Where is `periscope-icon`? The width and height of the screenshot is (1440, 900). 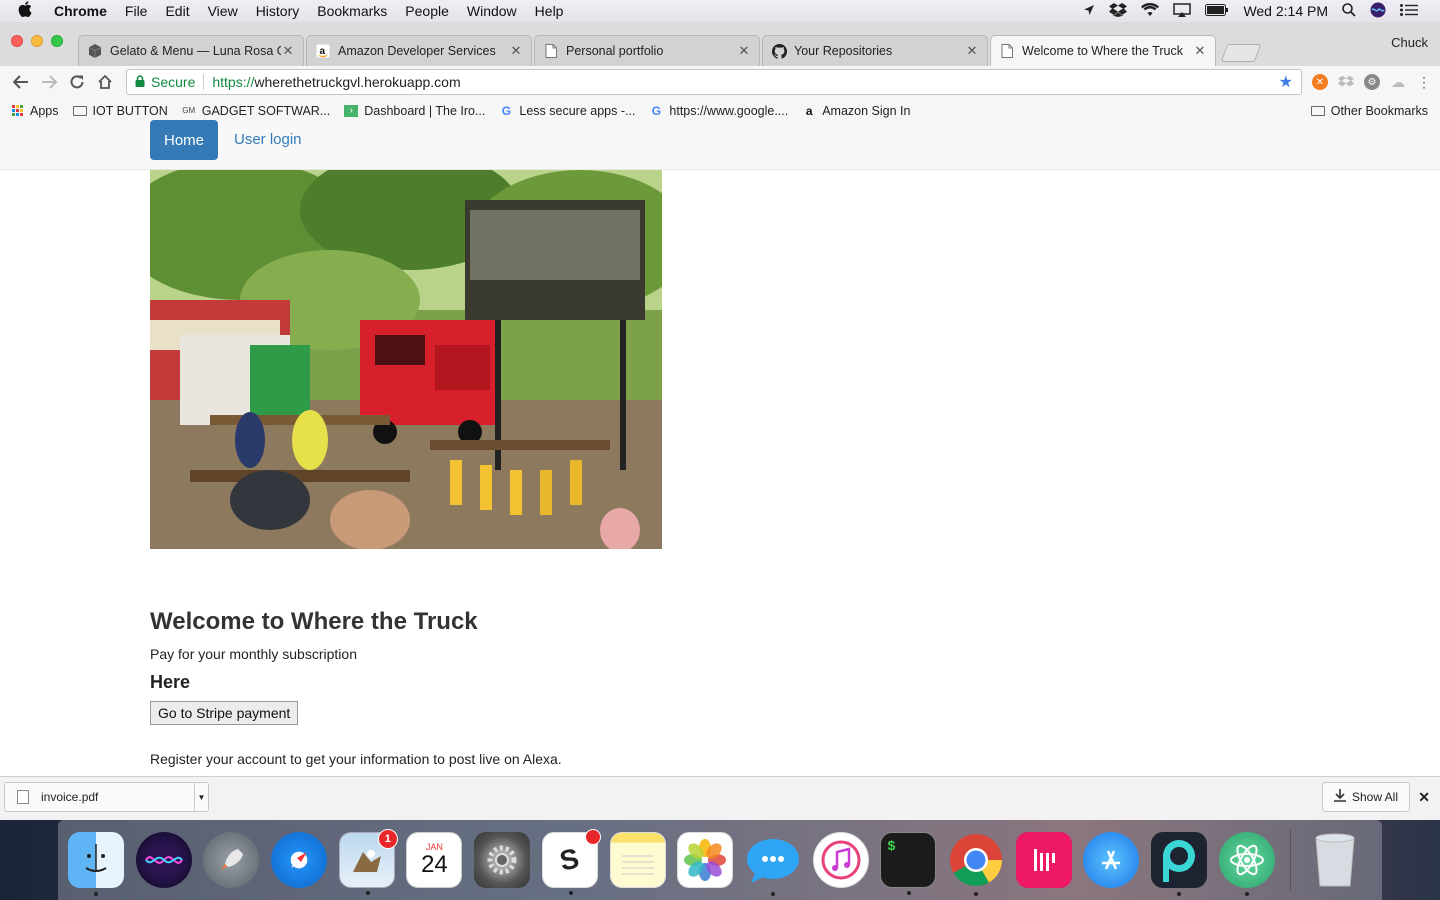
periscope-icon is located at coordinates (1179, 864).